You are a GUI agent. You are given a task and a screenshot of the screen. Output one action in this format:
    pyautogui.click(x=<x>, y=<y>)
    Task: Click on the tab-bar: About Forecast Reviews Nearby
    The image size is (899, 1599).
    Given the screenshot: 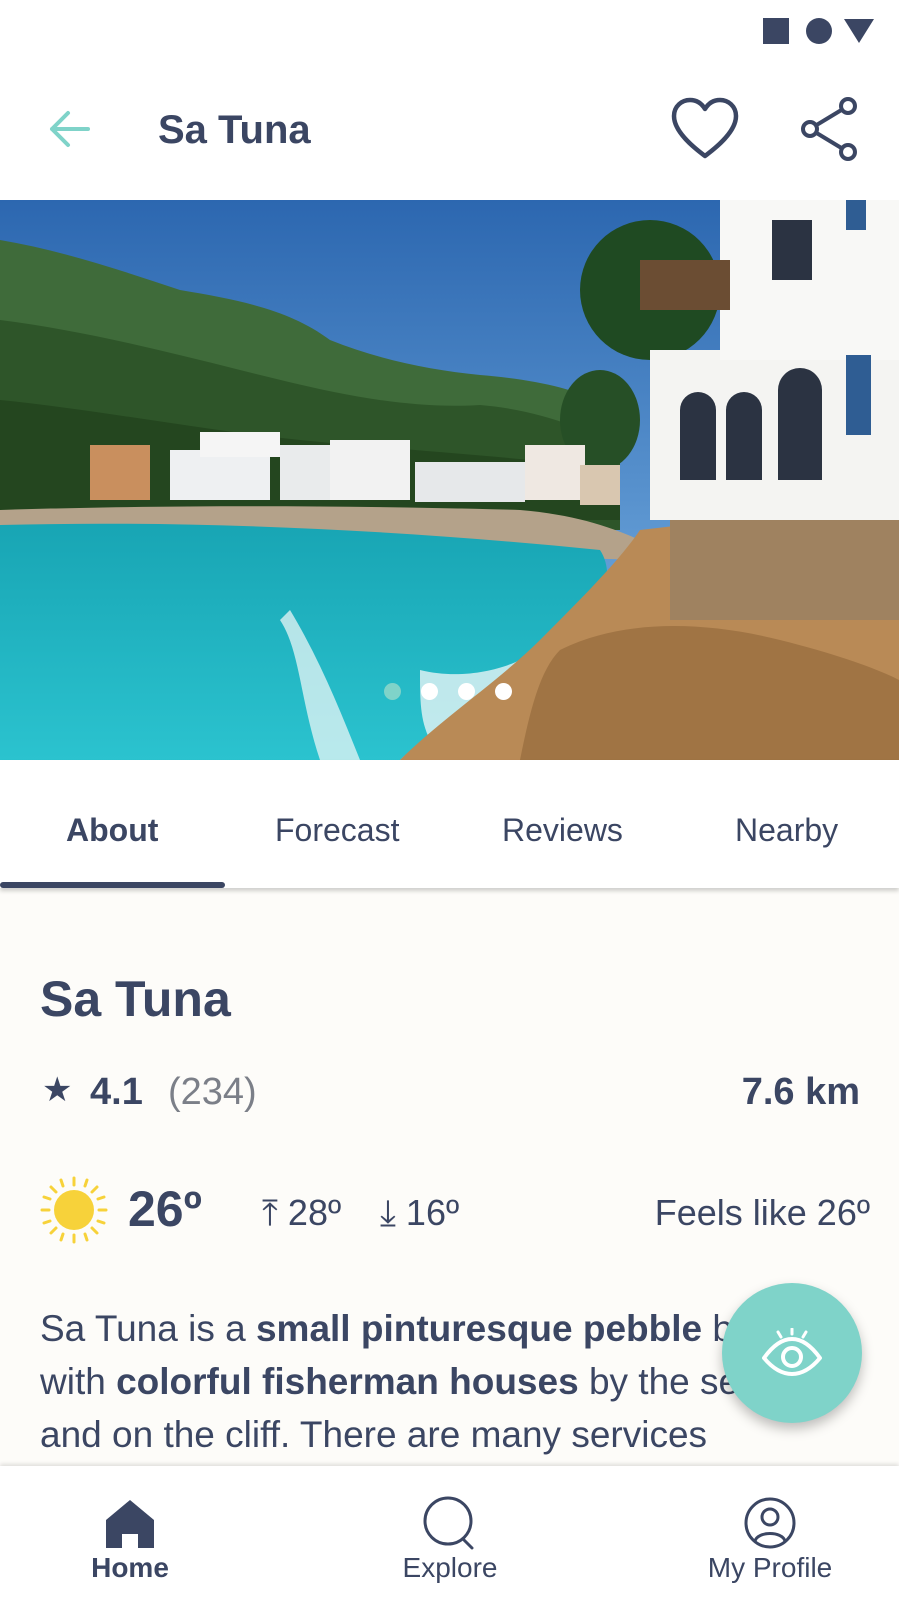 What is the action you would take?
    pyautogui.click(x=449, y=824)
    